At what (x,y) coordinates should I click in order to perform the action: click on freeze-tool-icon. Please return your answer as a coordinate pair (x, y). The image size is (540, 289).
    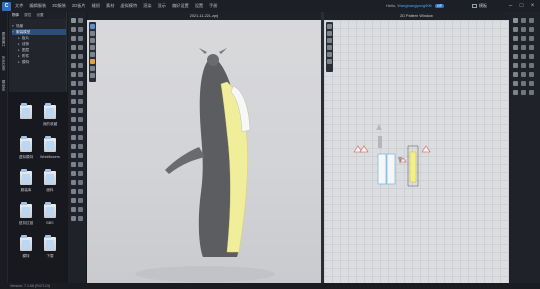
    Looking at the image, I should click on (73, 101).